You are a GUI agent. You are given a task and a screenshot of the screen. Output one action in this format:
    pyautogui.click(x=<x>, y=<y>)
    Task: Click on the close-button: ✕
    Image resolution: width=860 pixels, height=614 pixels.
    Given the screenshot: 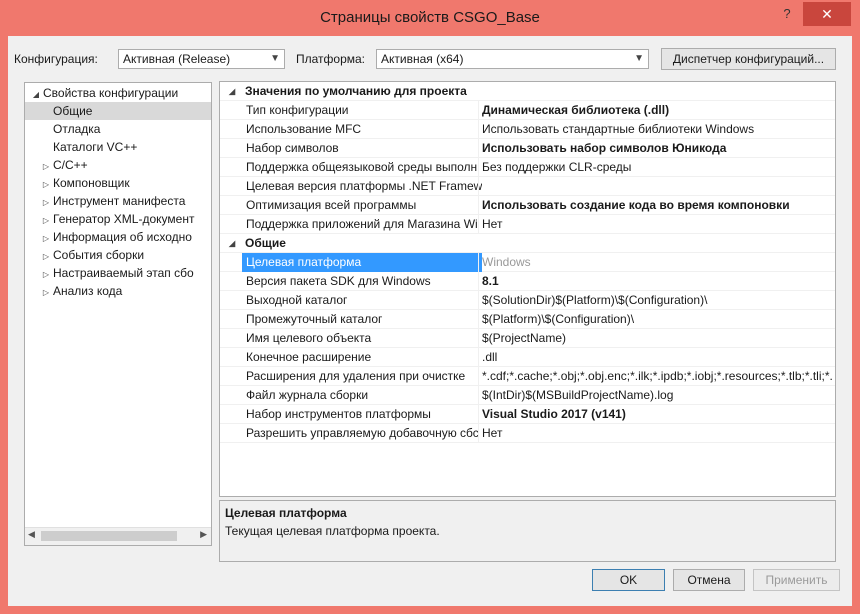 What is the action you would take?
    pyautogui.click(x=827, y=14)
    